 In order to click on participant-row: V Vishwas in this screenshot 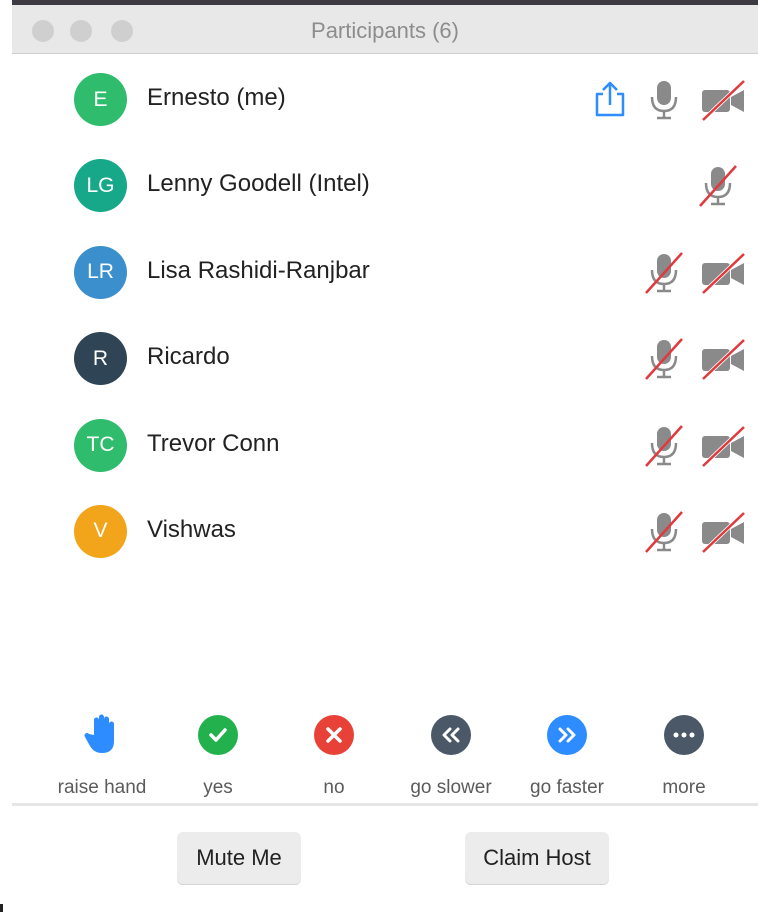, I will do `click(379, 530)`.